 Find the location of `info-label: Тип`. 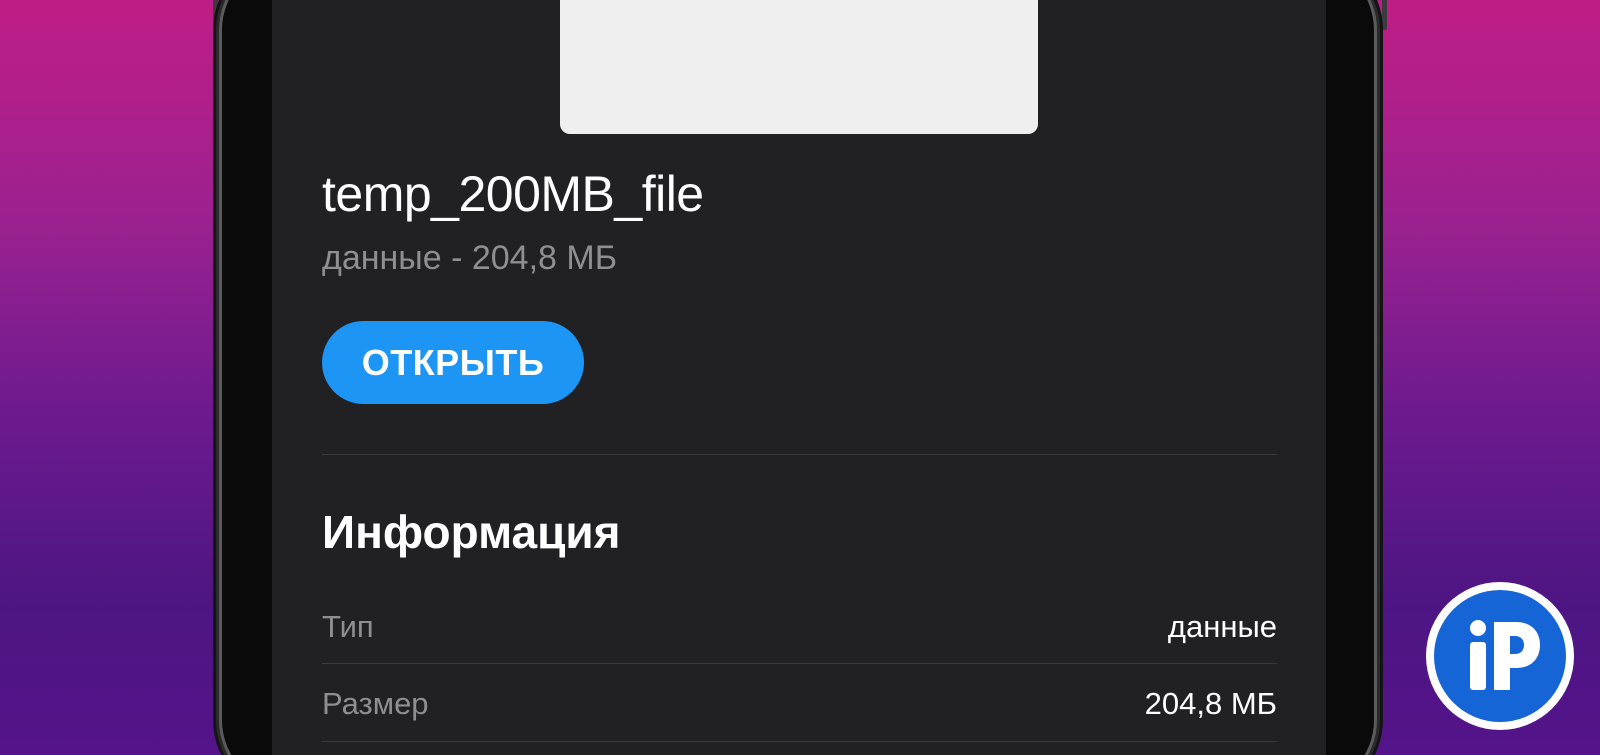

info-label: Тип is located at coordinates (348, 626).